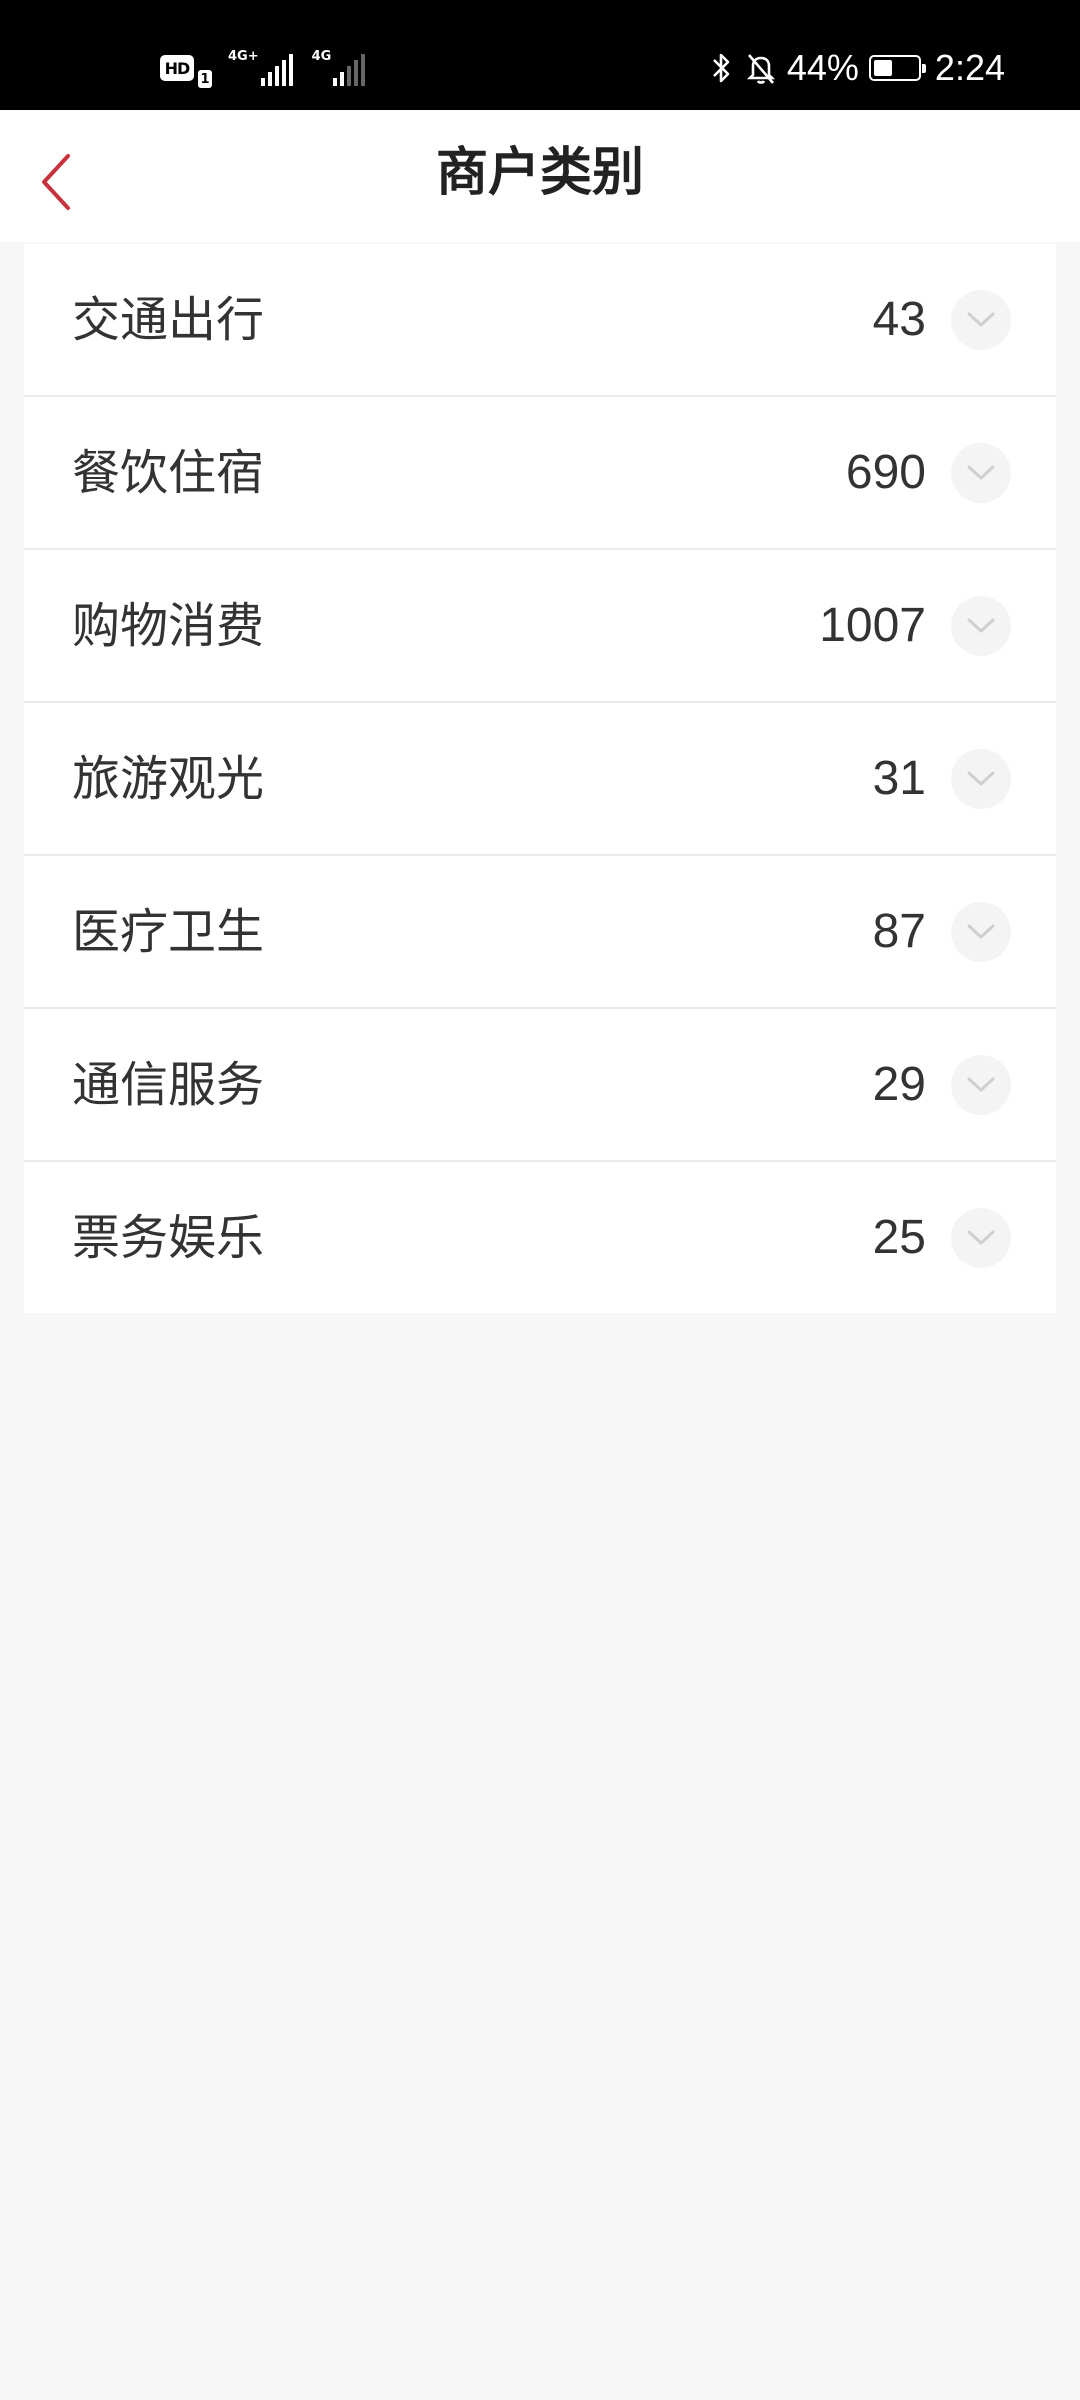 Image resolution: width=1080 pixels, height=2400 pixels. What do you see at coordinates (899, 1084) in the screenshot?
I see `category-count: 29` at bounding box center [899, 1084].